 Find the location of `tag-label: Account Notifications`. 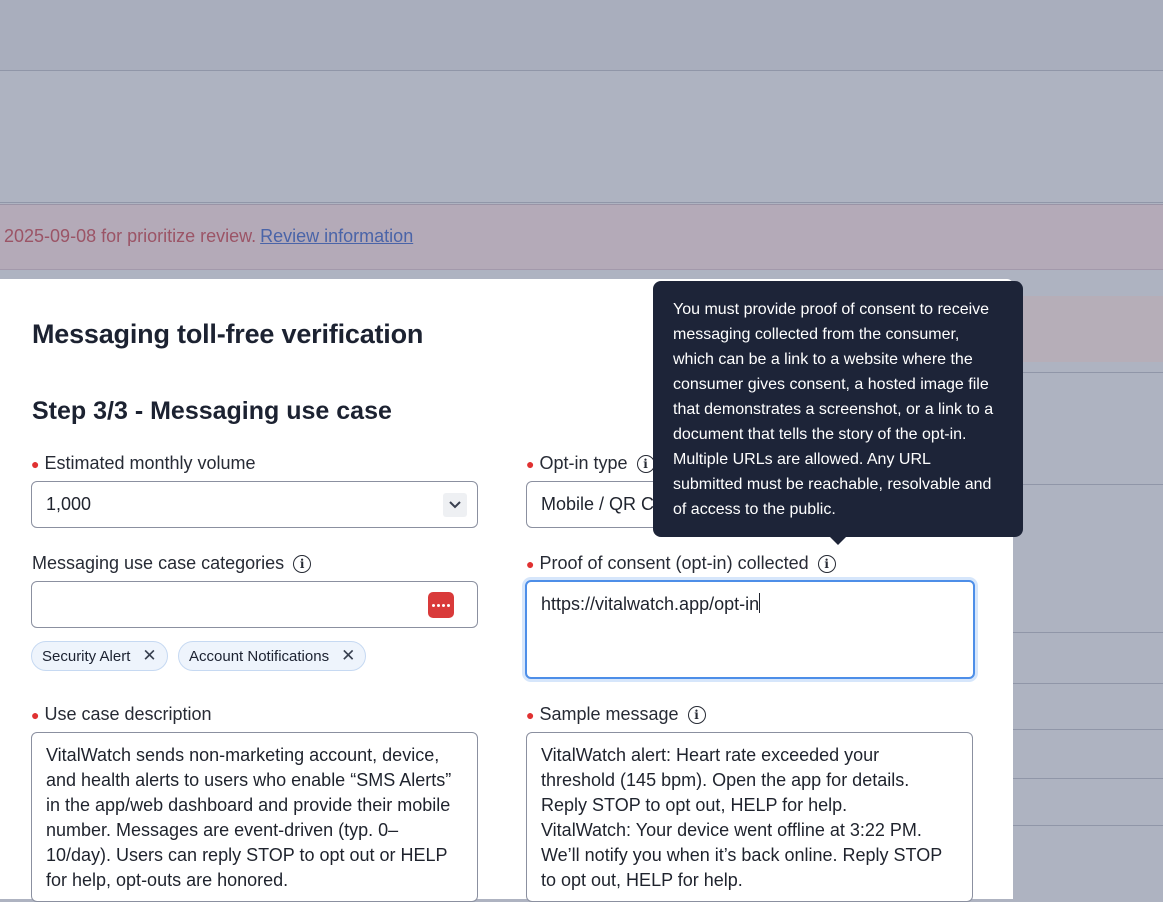

tag-label: Account Notifications is located at coordinates (259, 656).